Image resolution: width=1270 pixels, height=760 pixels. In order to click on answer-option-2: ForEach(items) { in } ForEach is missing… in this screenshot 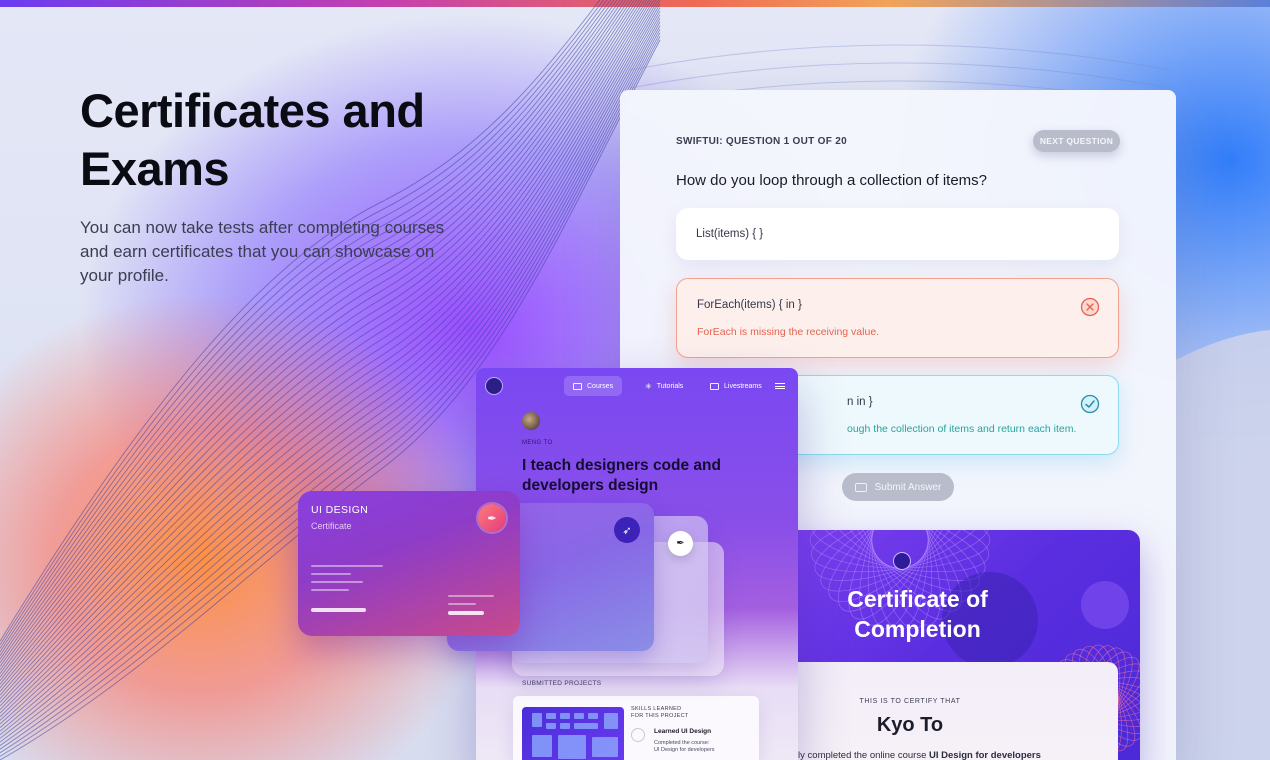, I will do `click(897, 318)`.